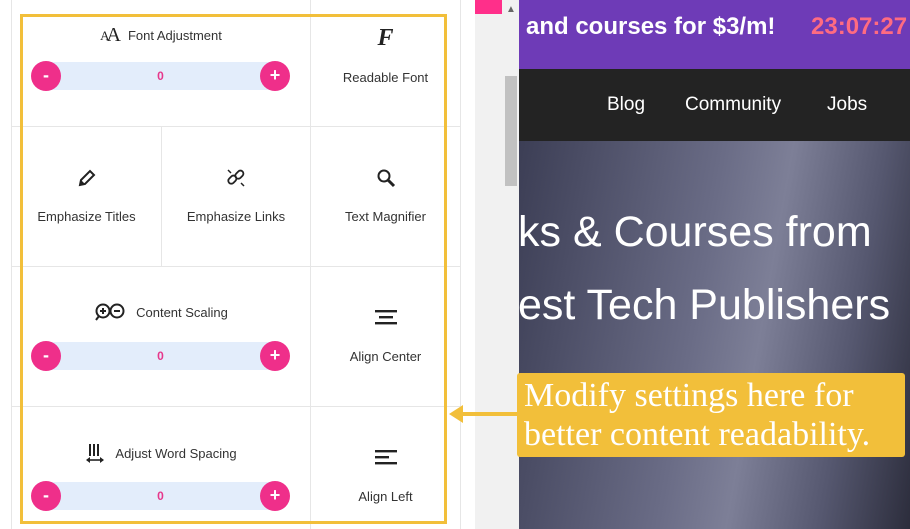 The height and width of the screenshot is (529, 910). Describe the element at coordinates (275, 76) in the screenshot. I see `font-adjustment-increase-button: +` at that location.